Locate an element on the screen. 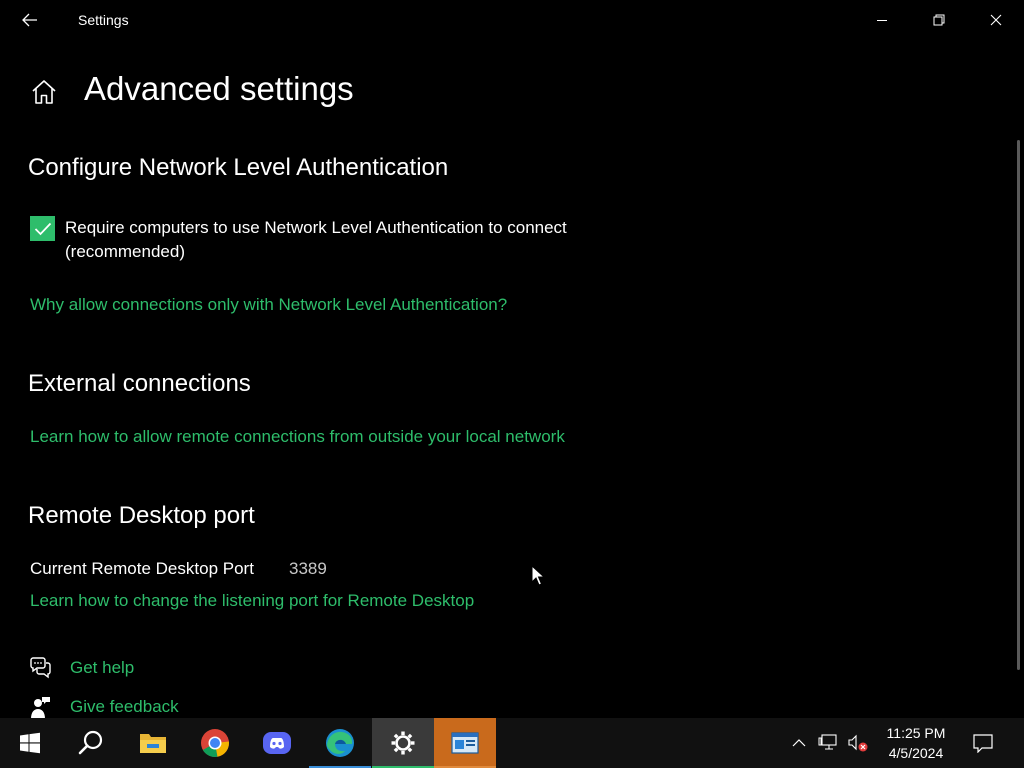 The width and height of the screenshot is (1024, 768). remote-desktop-icon is located at coordinates (465, 743).